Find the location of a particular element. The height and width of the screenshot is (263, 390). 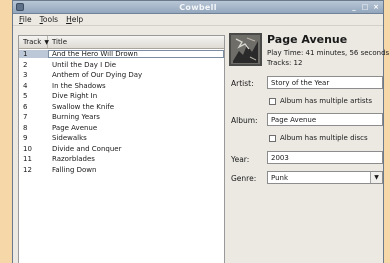

minimize-button: _ is located at coordinates (354, 7).